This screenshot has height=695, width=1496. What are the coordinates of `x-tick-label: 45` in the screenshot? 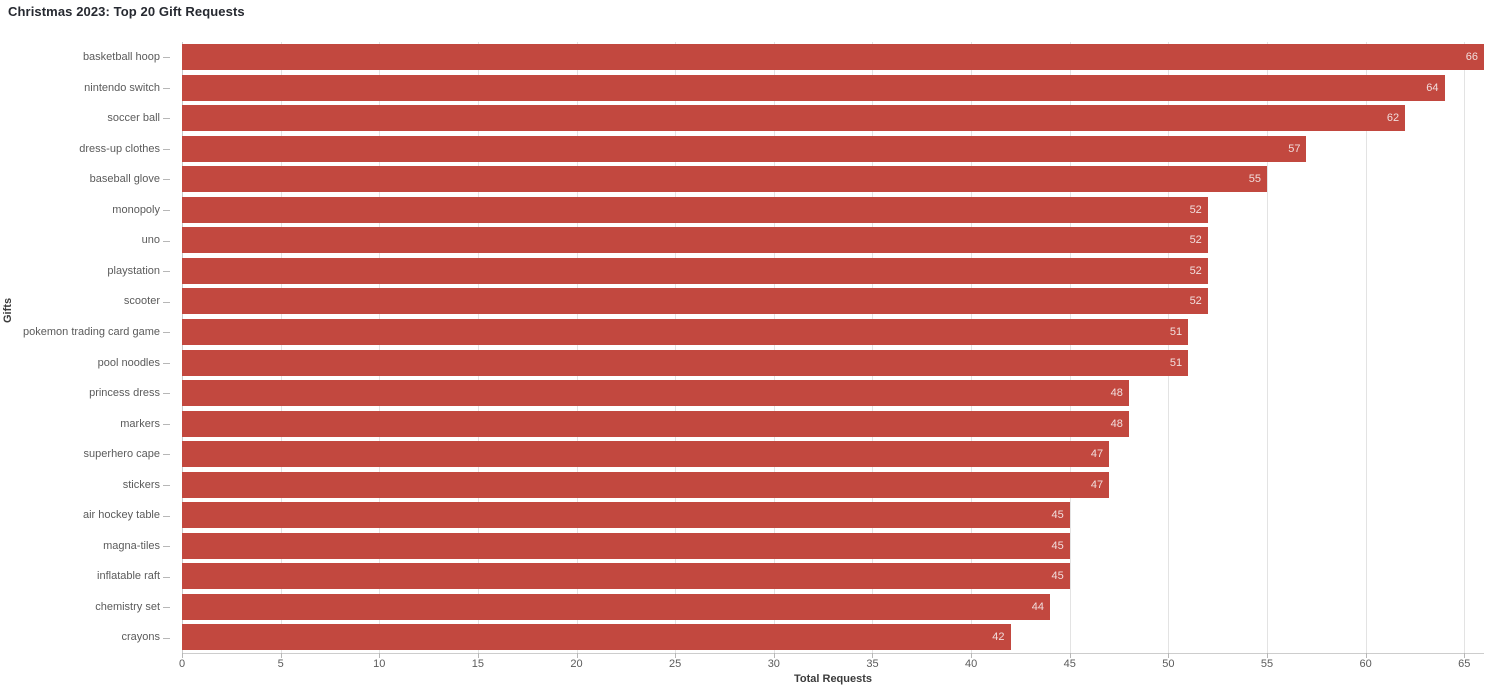 It's located at (1069, 664).